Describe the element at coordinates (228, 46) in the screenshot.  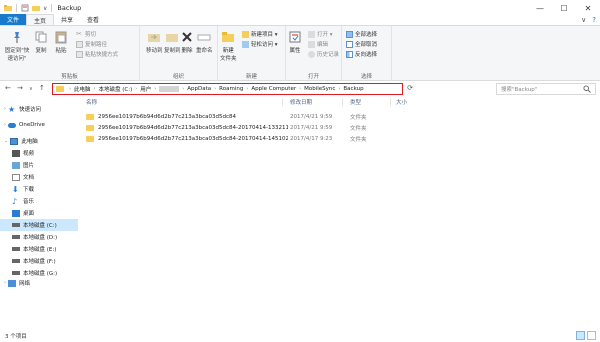
I see `new-folder-button: 新建 文件夹` at that location.